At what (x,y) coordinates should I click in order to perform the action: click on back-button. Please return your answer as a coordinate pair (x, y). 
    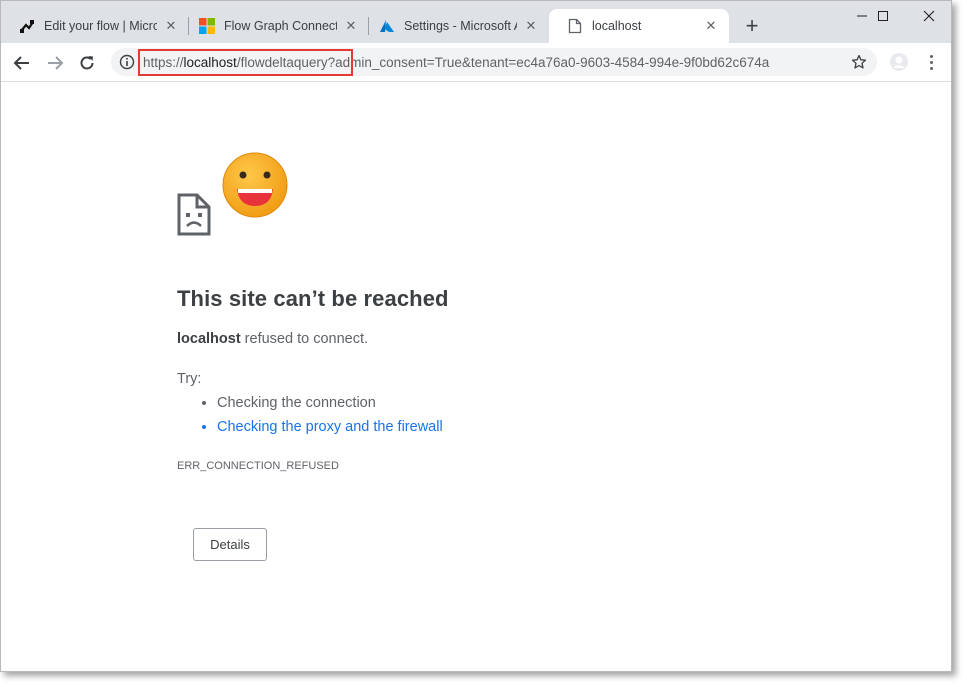
    Looking at the image, I should click on (22, 63).